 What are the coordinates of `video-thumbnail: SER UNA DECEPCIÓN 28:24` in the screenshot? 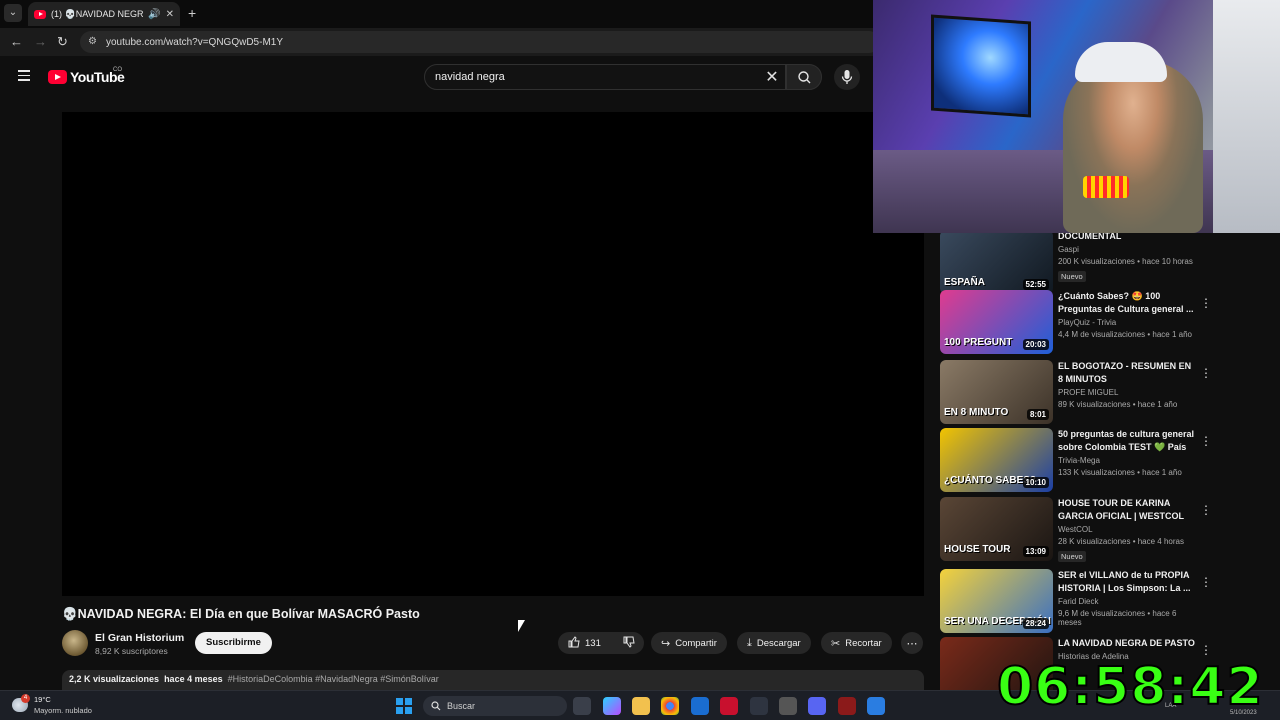 It's located at (996, 601).